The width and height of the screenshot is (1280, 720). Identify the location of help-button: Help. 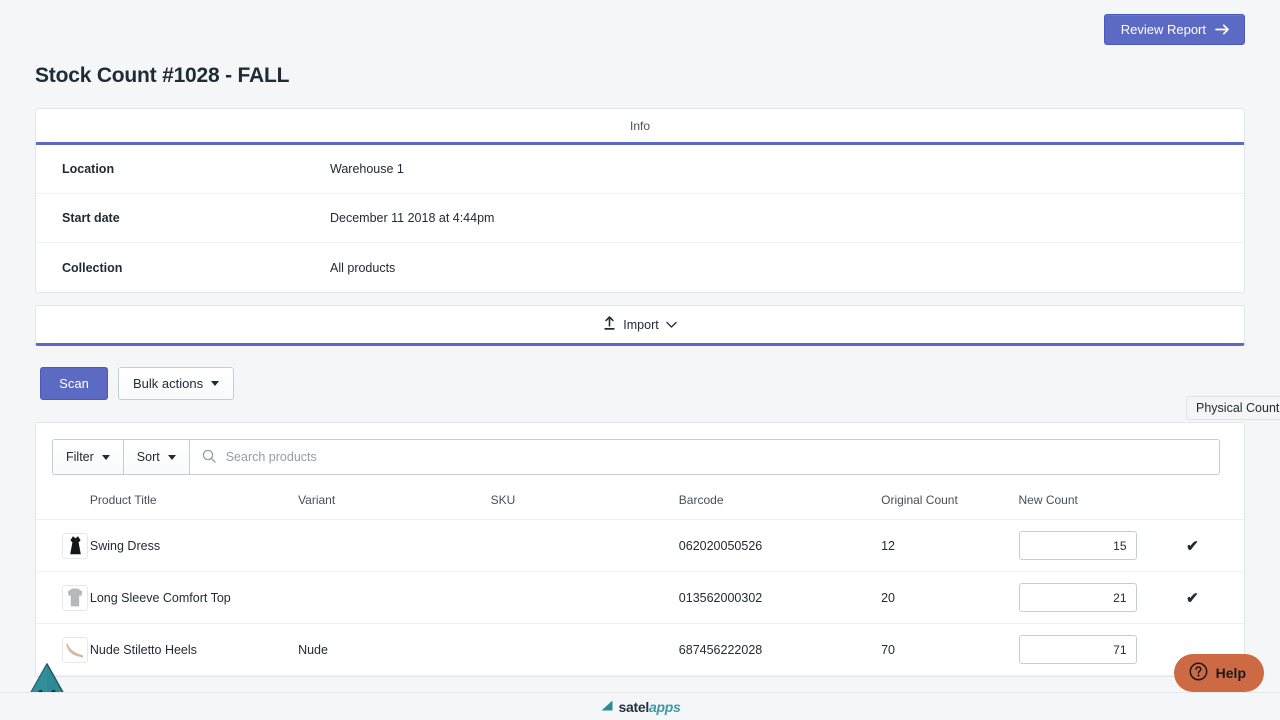
(1218, 673).